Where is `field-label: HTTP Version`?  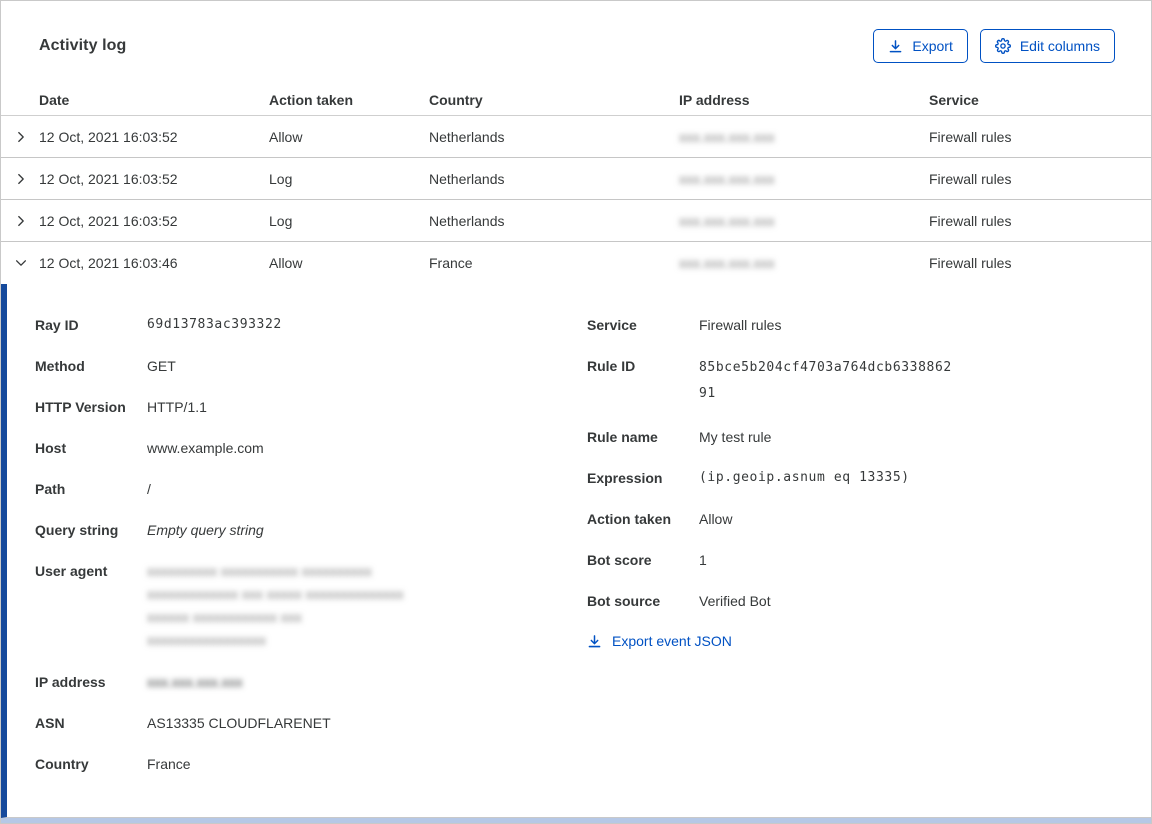
field-label: HTTP Version is located at coordinates (80, 407).